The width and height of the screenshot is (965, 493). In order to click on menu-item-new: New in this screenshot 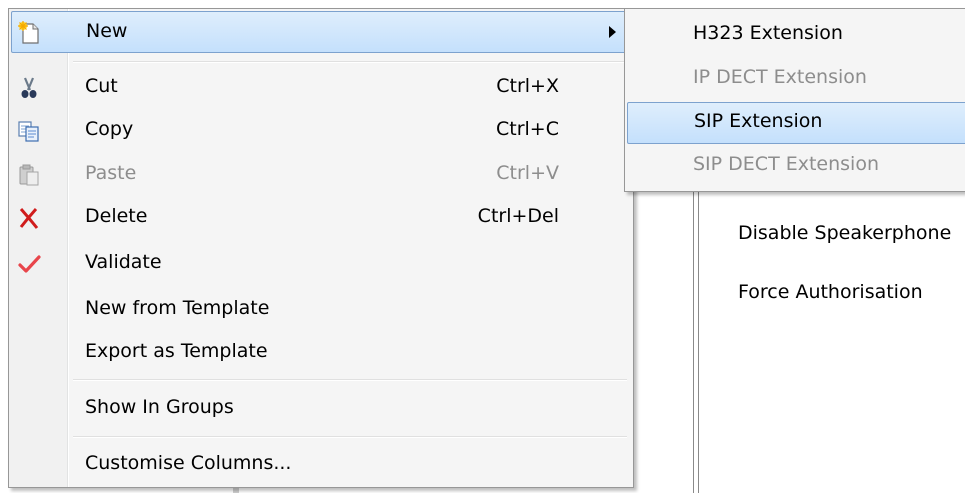, I will do `click(321, 32)`.